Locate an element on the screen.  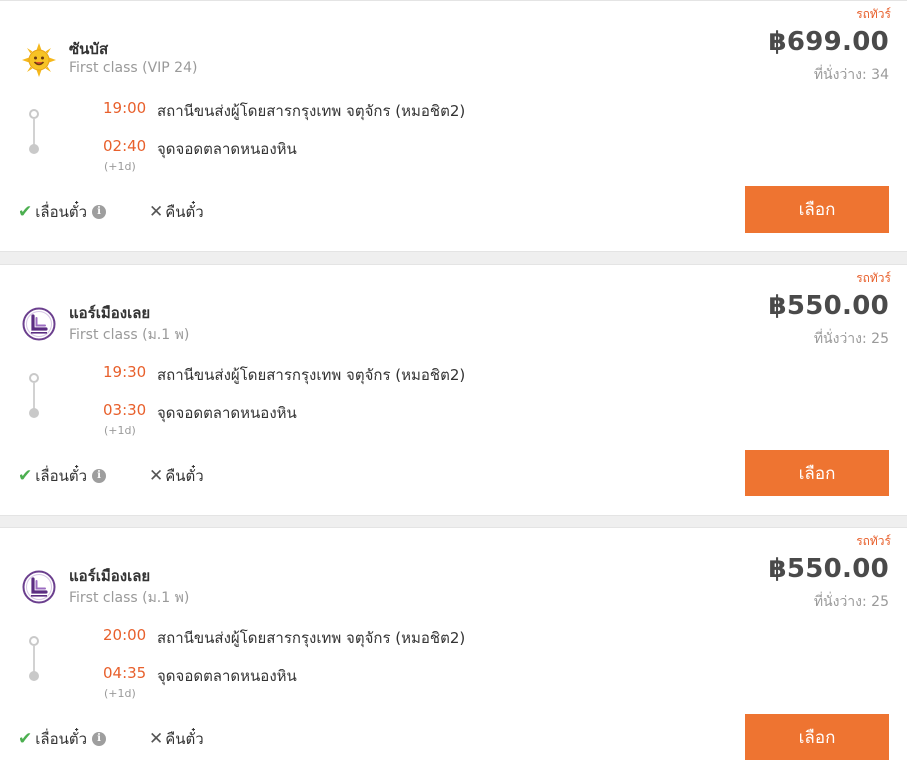
departure-time: 19:00 is located at coordinates (125, 108).